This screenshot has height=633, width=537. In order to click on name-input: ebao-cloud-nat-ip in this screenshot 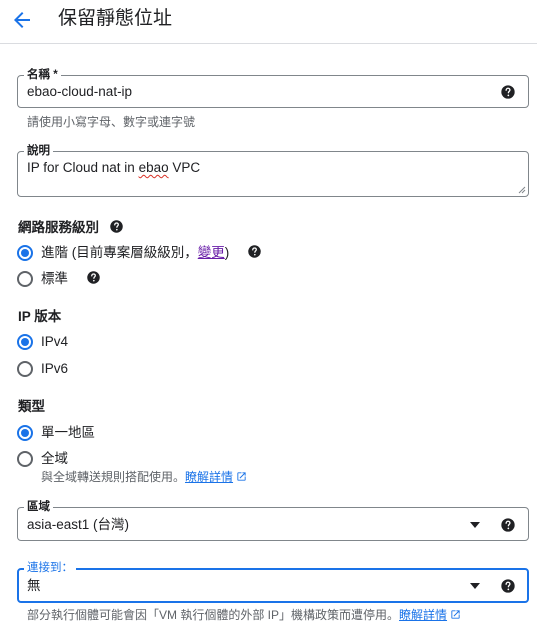, I will do `click(79, 92)`.